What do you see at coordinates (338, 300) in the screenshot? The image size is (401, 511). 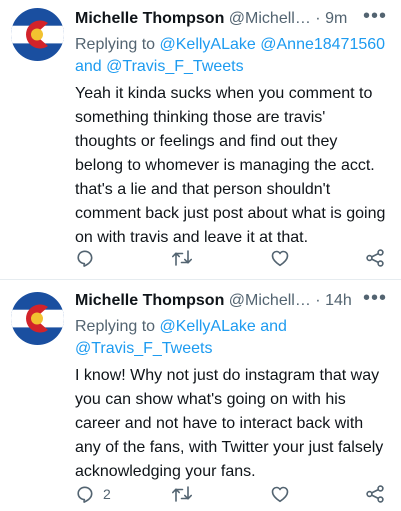 I see `timestamp: 14h` at bounding box center [338, 300].